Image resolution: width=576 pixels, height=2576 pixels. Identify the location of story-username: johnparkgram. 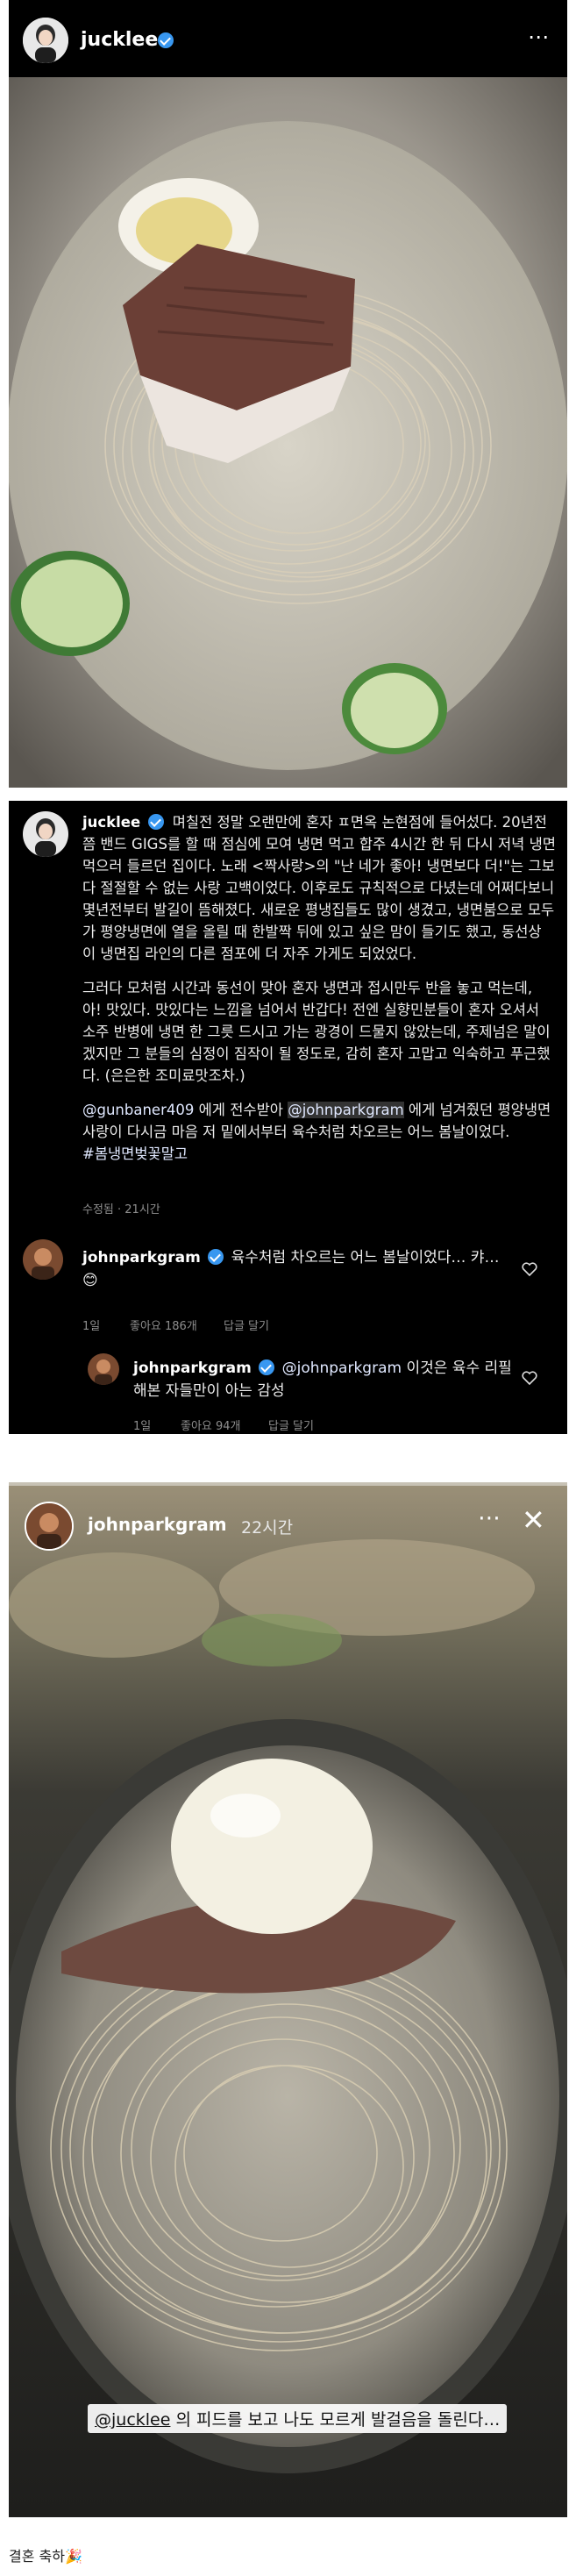
(157, 1525).